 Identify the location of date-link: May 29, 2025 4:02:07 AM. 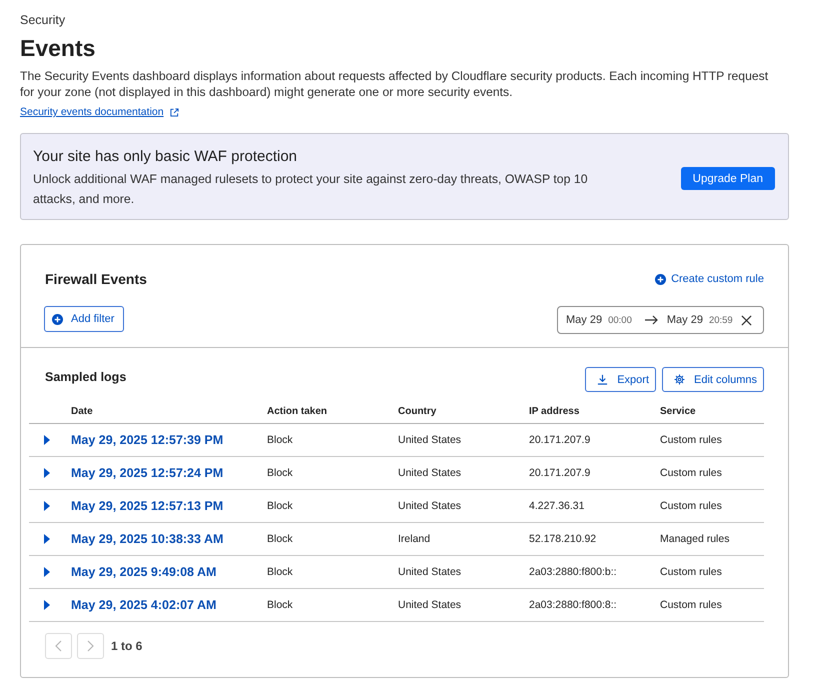
(140, 605).